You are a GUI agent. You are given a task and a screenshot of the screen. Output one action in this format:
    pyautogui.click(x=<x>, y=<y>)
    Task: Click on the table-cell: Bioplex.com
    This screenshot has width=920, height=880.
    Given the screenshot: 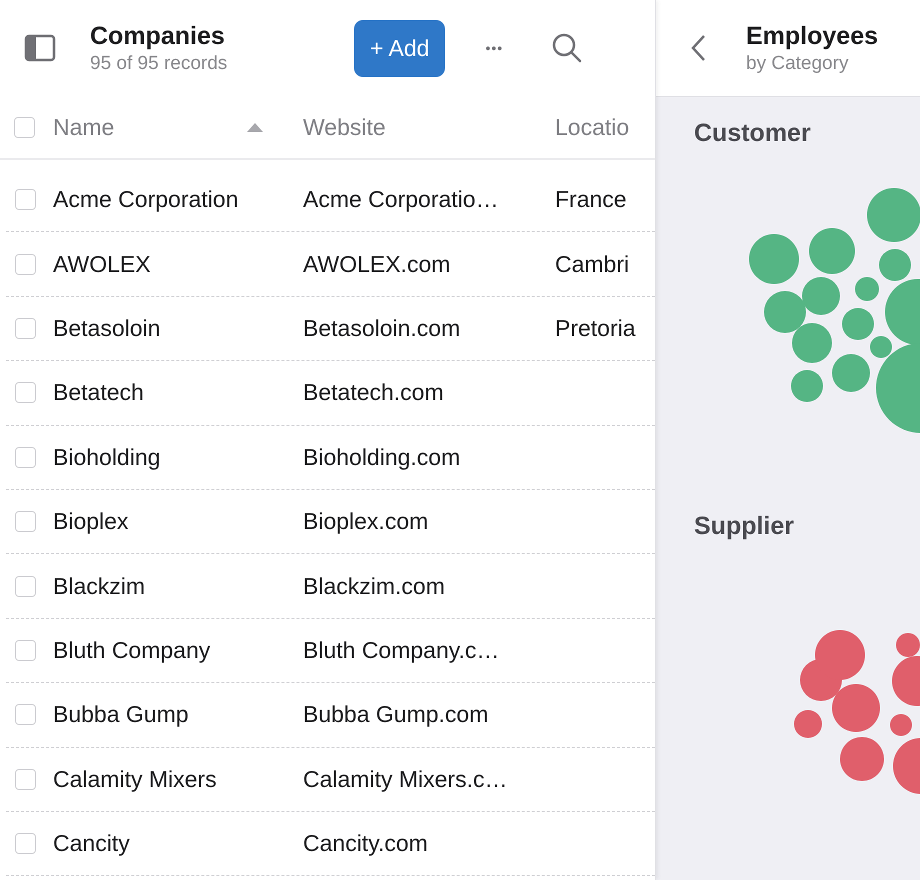 What is the action you would take?
    pyautogui.click(x=365, y=522)
    